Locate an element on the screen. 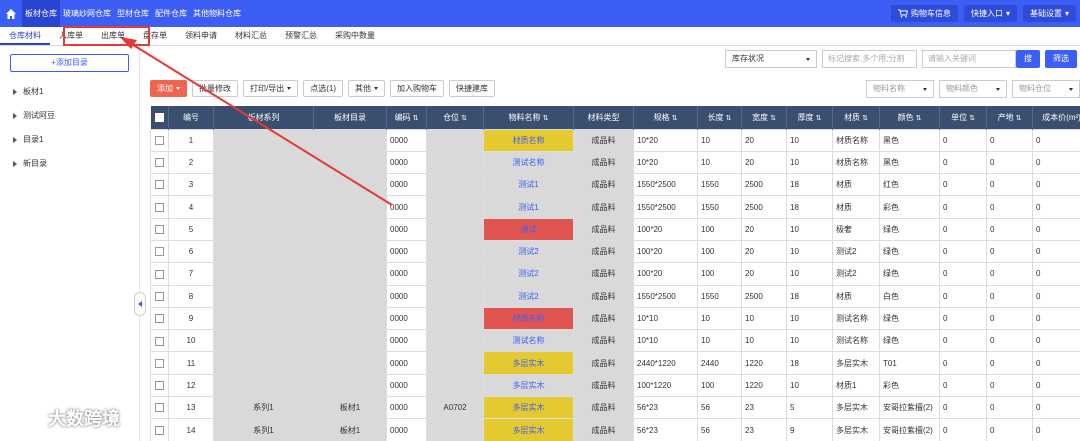 Image resolution: width=1080 pixels, height=441 pixels. column-header: 规格 ⇅ is located at coordinates (665, 117).